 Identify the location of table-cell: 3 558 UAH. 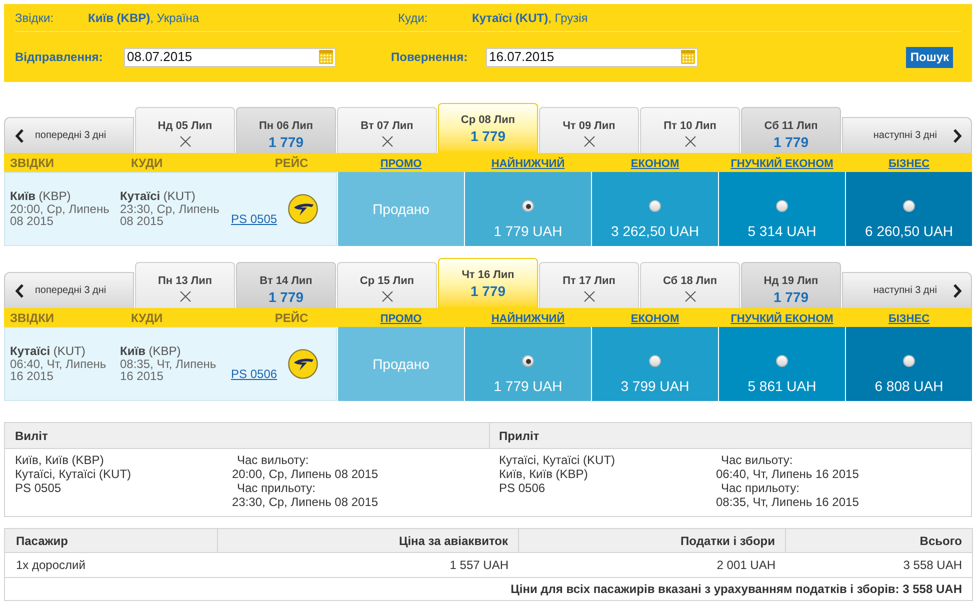
(879, 565).